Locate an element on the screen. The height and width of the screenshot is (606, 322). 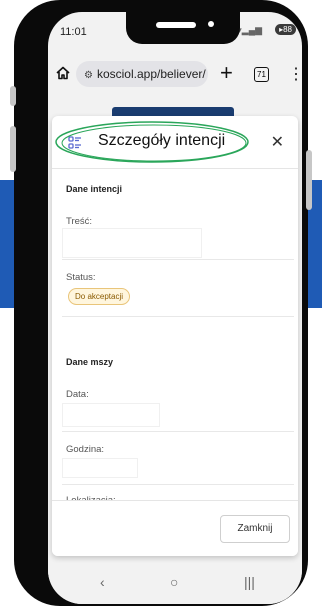
tune-icon: ⚙ is located at coordinates (88, 76).